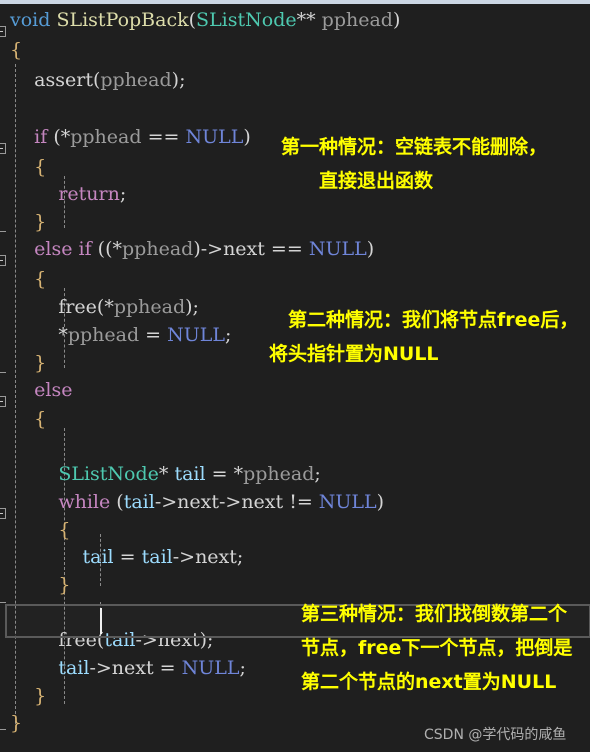 This screenshot has height=752, width=590. Describe the element at coordinates (53, 390) in the screenshot. I see `code-token: else` at that location.